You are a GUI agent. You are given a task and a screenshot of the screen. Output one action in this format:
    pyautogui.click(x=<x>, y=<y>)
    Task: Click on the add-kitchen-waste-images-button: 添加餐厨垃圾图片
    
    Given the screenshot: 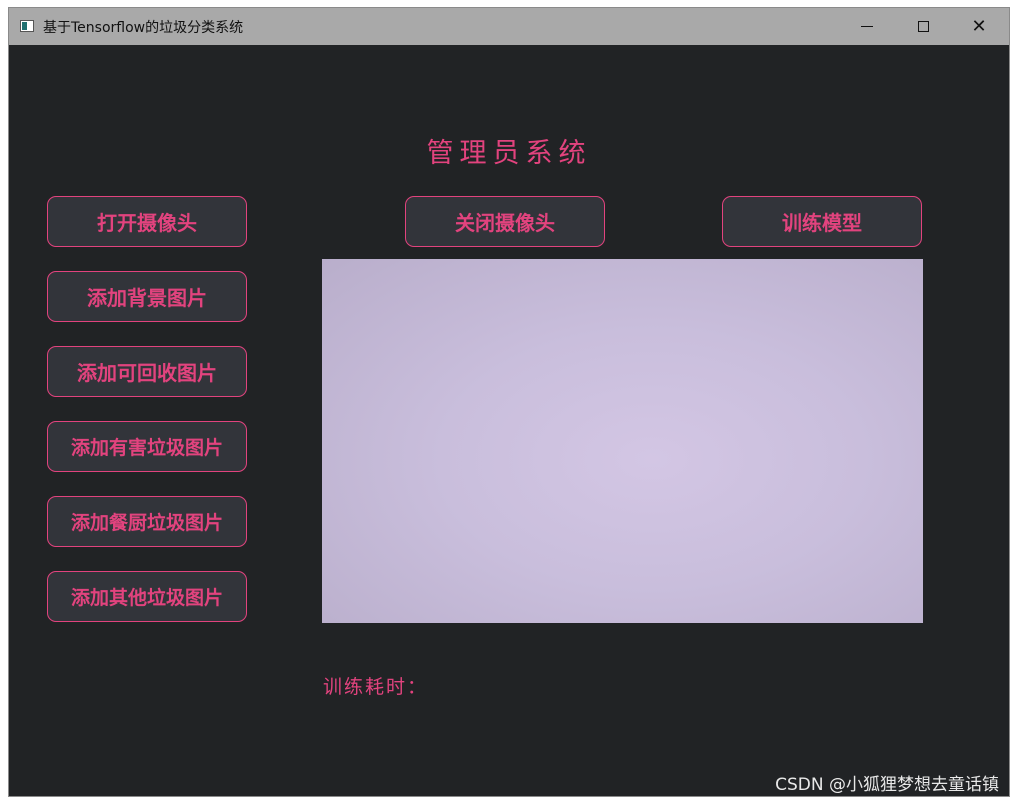 What is the action you would take?
    pyautogui.click(x=147, y=521)
    